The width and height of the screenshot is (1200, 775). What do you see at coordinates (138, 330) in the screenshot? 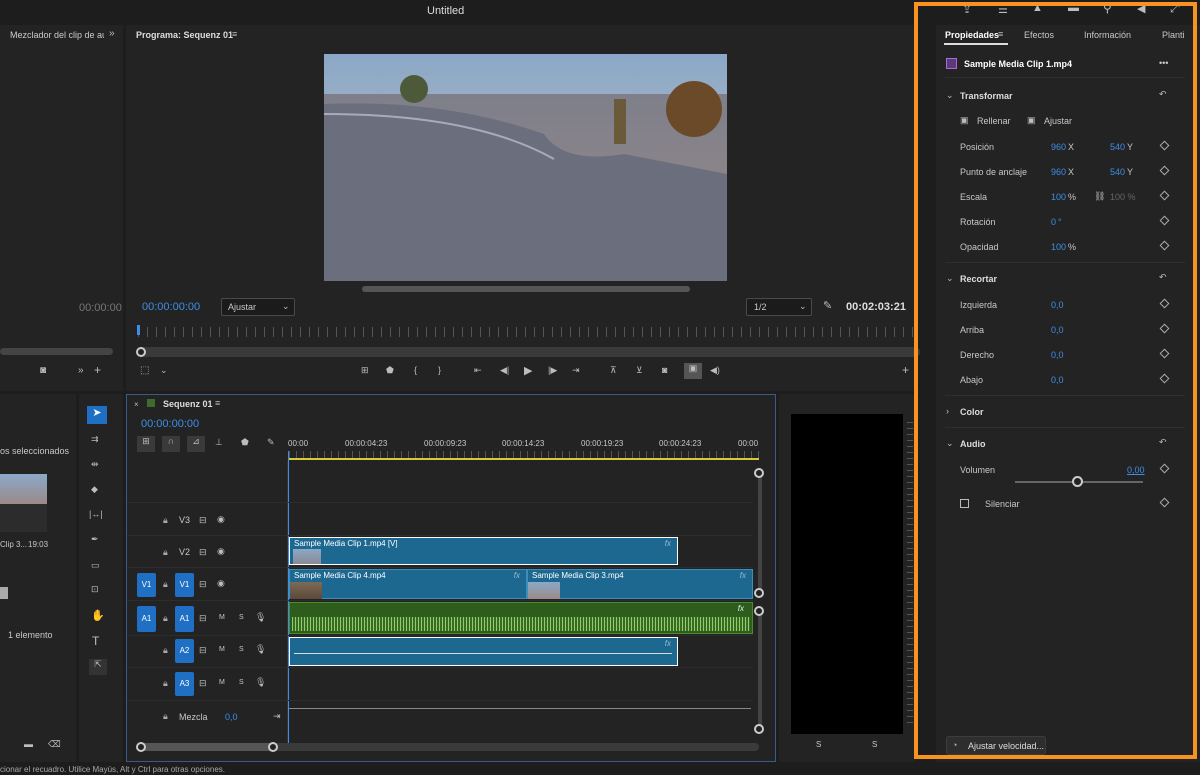
I see `playhead-marker` at bounding box center [138, 330].